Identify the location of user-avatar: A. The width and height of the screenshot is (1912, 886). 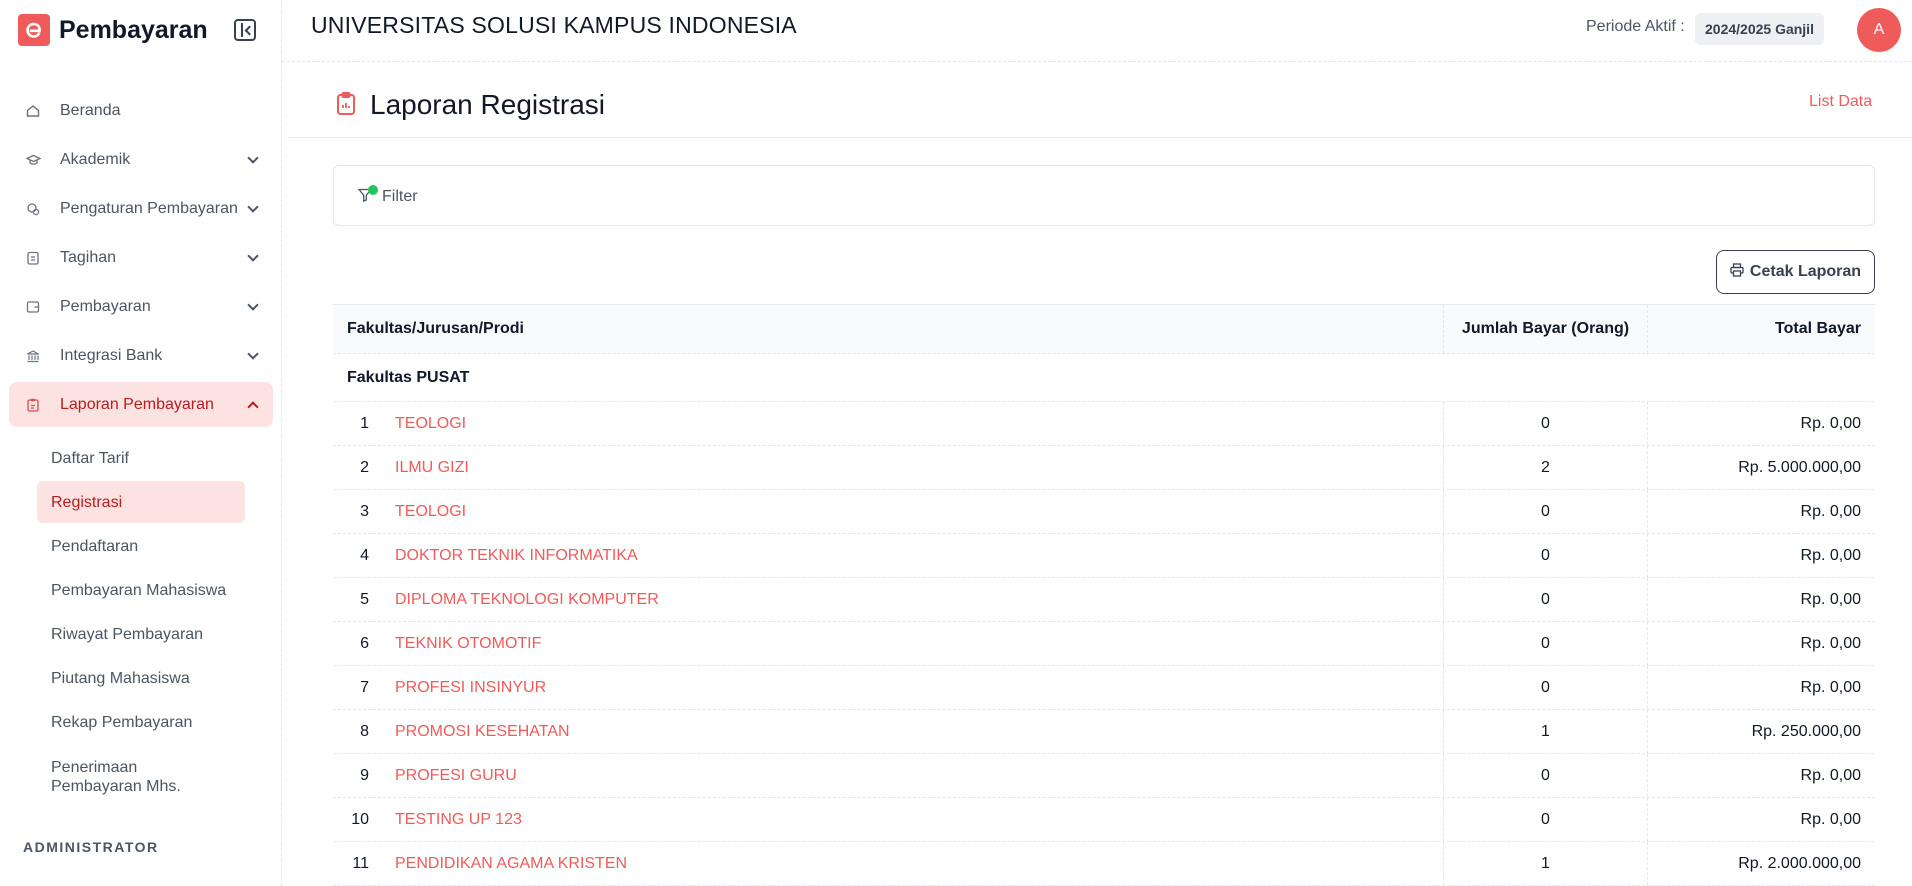
(1879, 30).